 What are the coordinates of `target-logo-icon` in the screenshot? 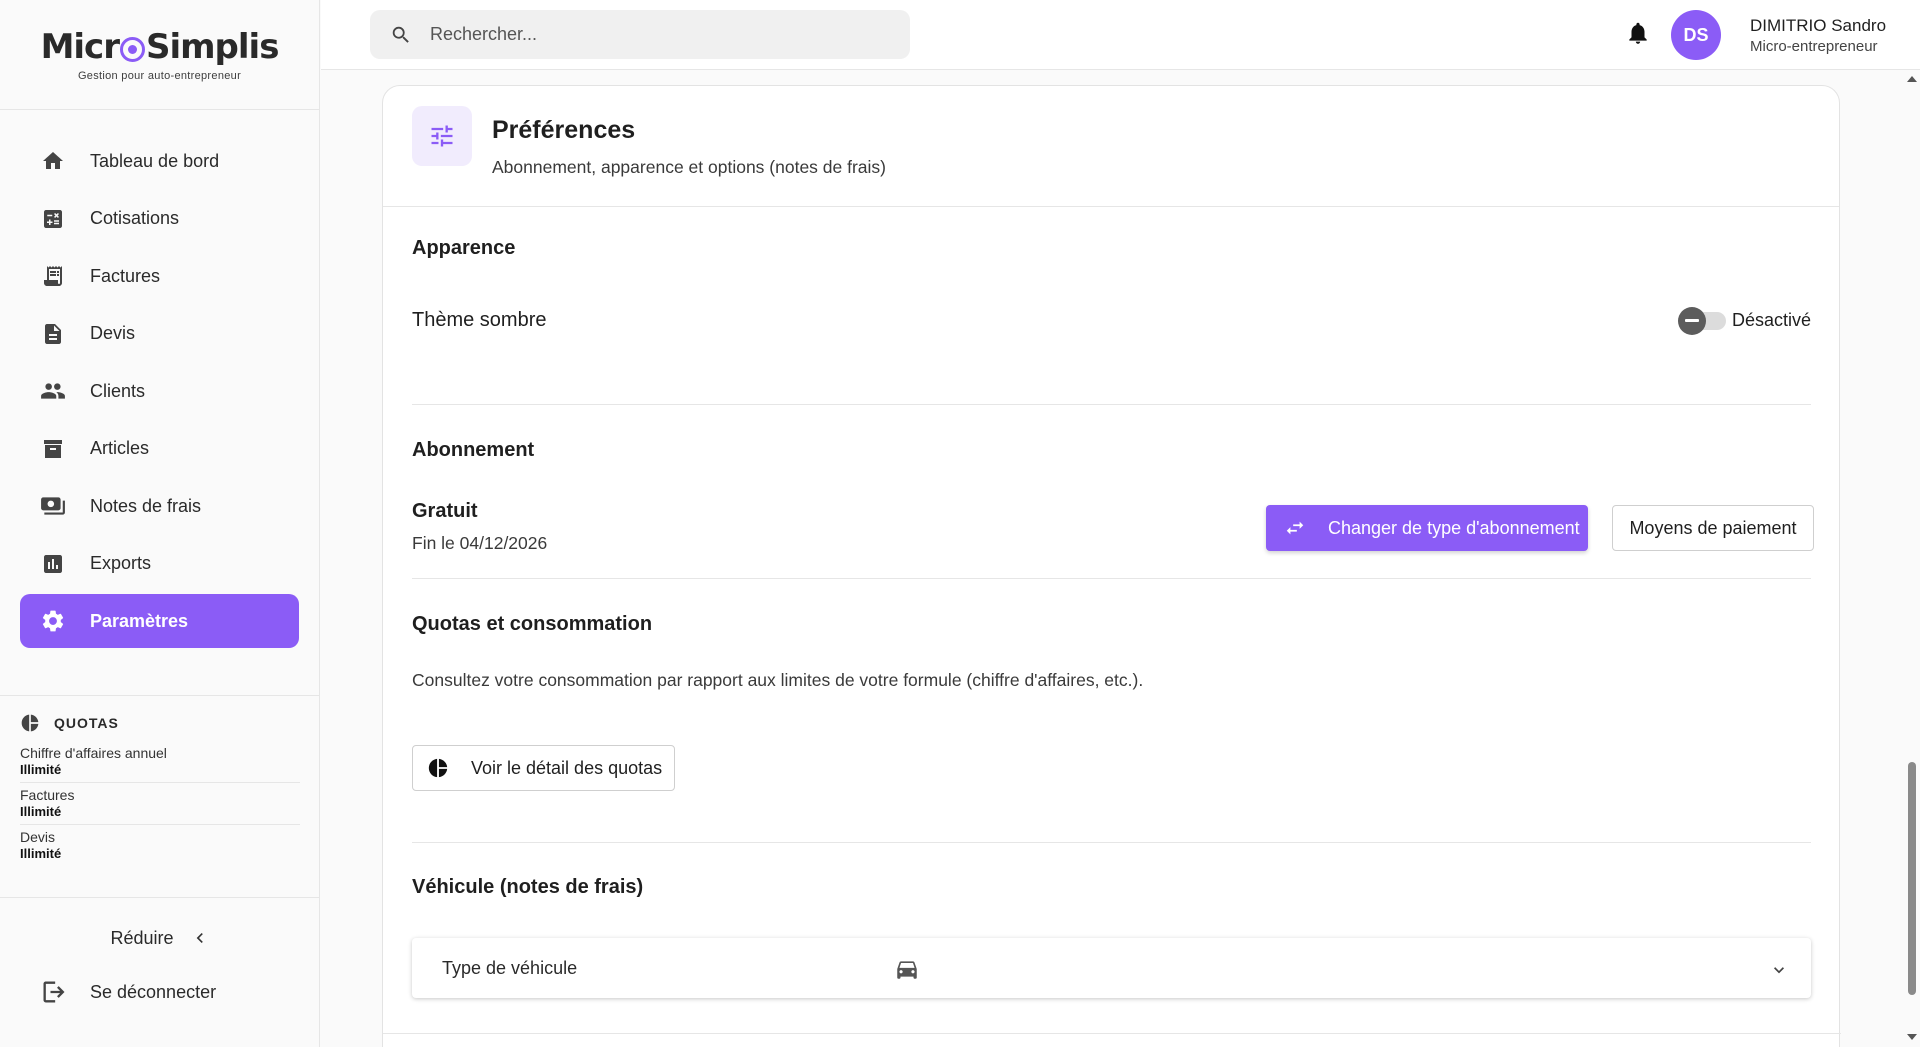 It's located at (132, 49).